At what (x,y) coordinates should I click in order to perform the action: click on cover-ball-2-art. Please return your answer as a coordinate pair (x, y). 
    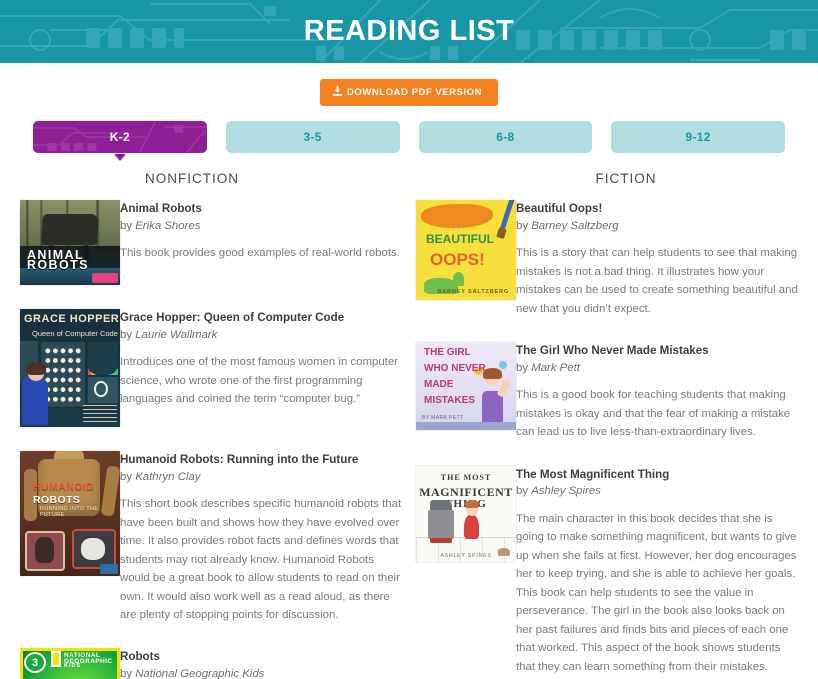
    Looking at the image, I should click on (503, 365).